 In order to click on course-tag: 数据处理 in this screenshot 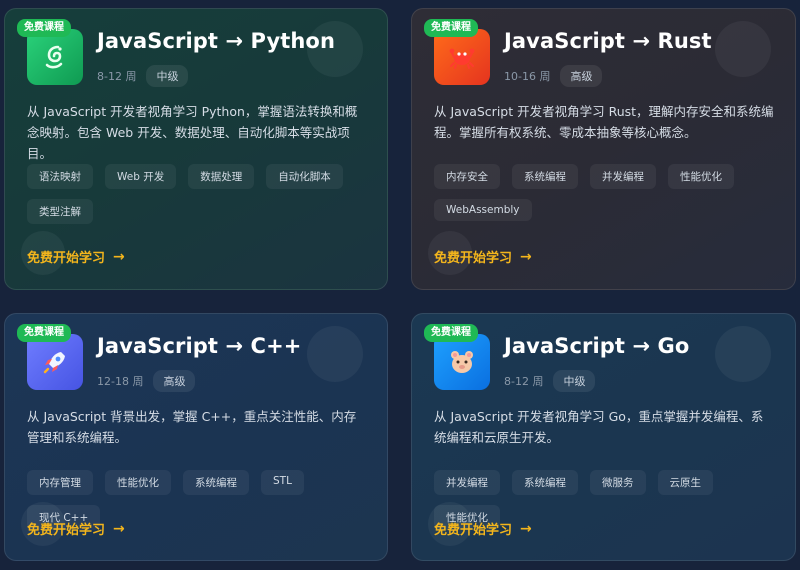, I will do `click(221, 176)`.